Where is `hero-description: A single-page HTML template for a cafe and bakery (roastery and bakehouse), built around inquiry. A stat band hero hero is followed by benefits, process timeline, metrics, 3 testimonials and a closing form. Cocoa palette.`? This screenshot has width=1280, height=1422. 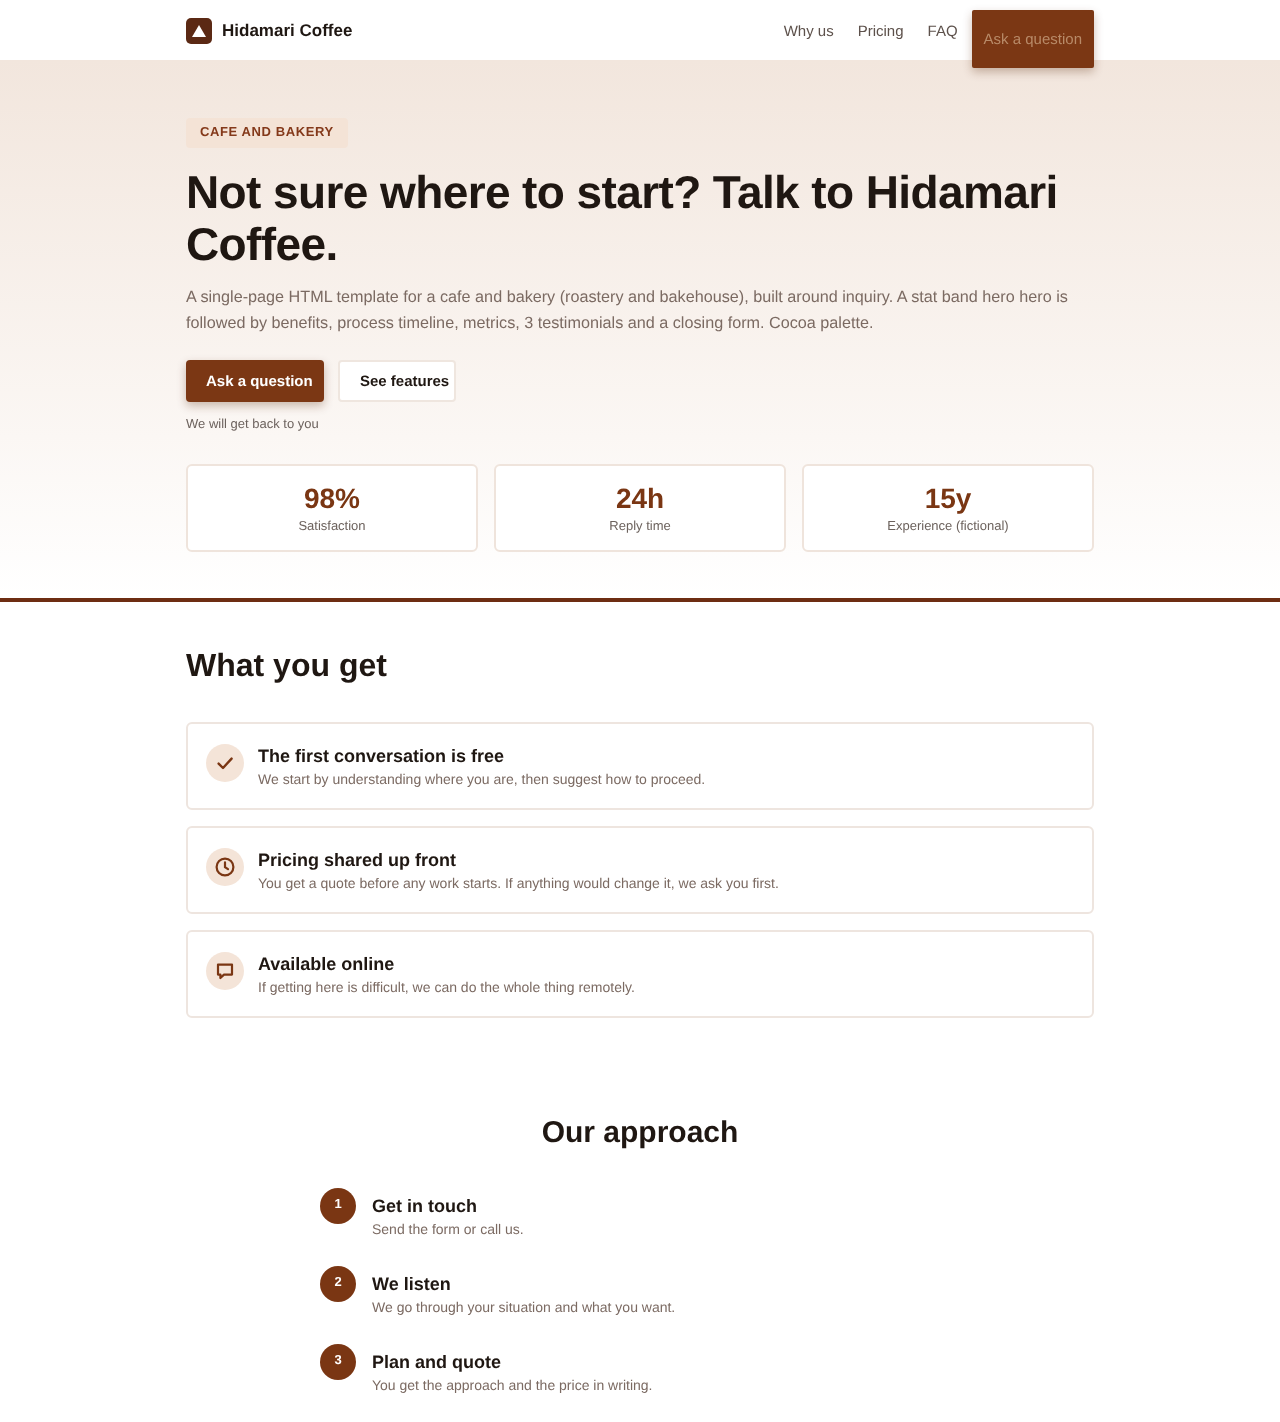
hero-description: A single-page HTML template for a cafe and bakery (roastery and bakehouse), built around inquiry. A stat band hero hero is followed by benefits, process timeline, metrics, 3 testimonials and a closing form. Cocoa palette. is located at coordinates (628, 311).